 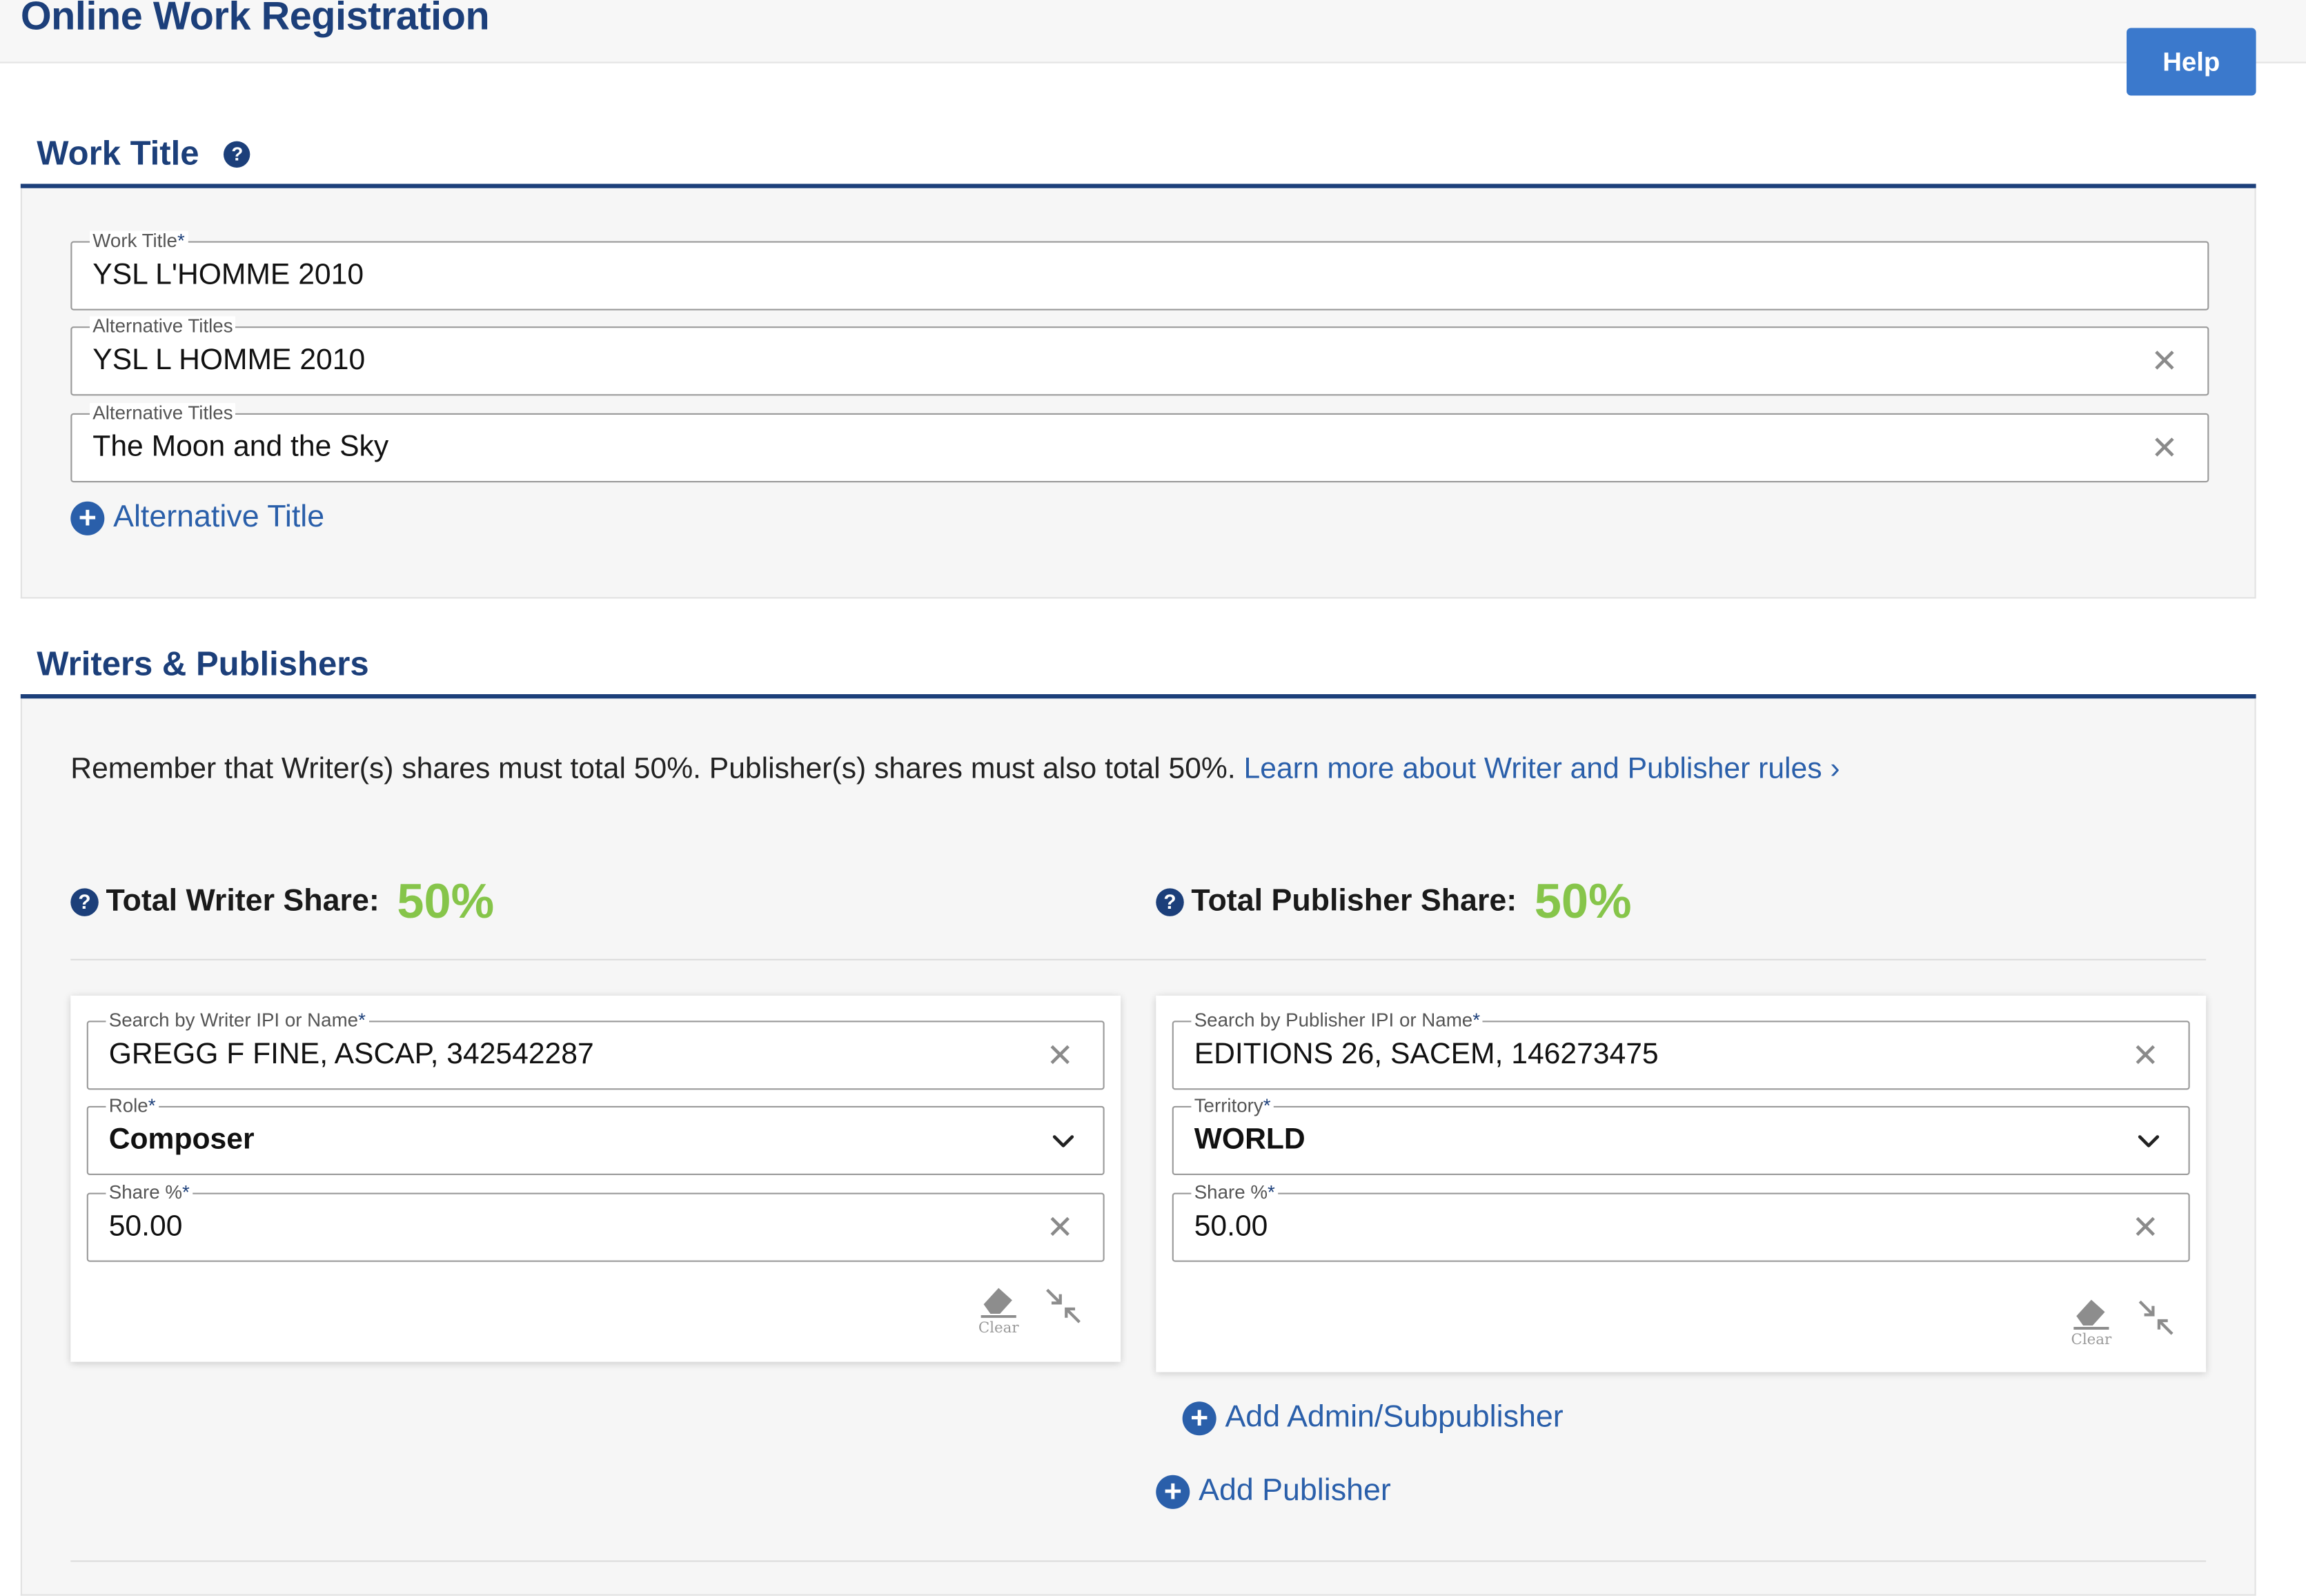 What do you see at coordinates (1153, 31) in the screenshot?
I see `top-bar: Online Work Registration` at bounding box center [1153, 31].